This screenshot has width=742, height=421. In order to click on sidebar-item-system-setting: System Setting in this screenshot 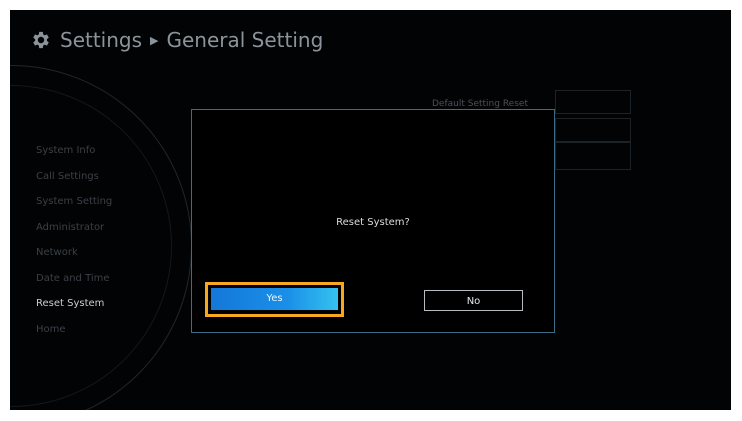, I will do `click(111, 202)`.